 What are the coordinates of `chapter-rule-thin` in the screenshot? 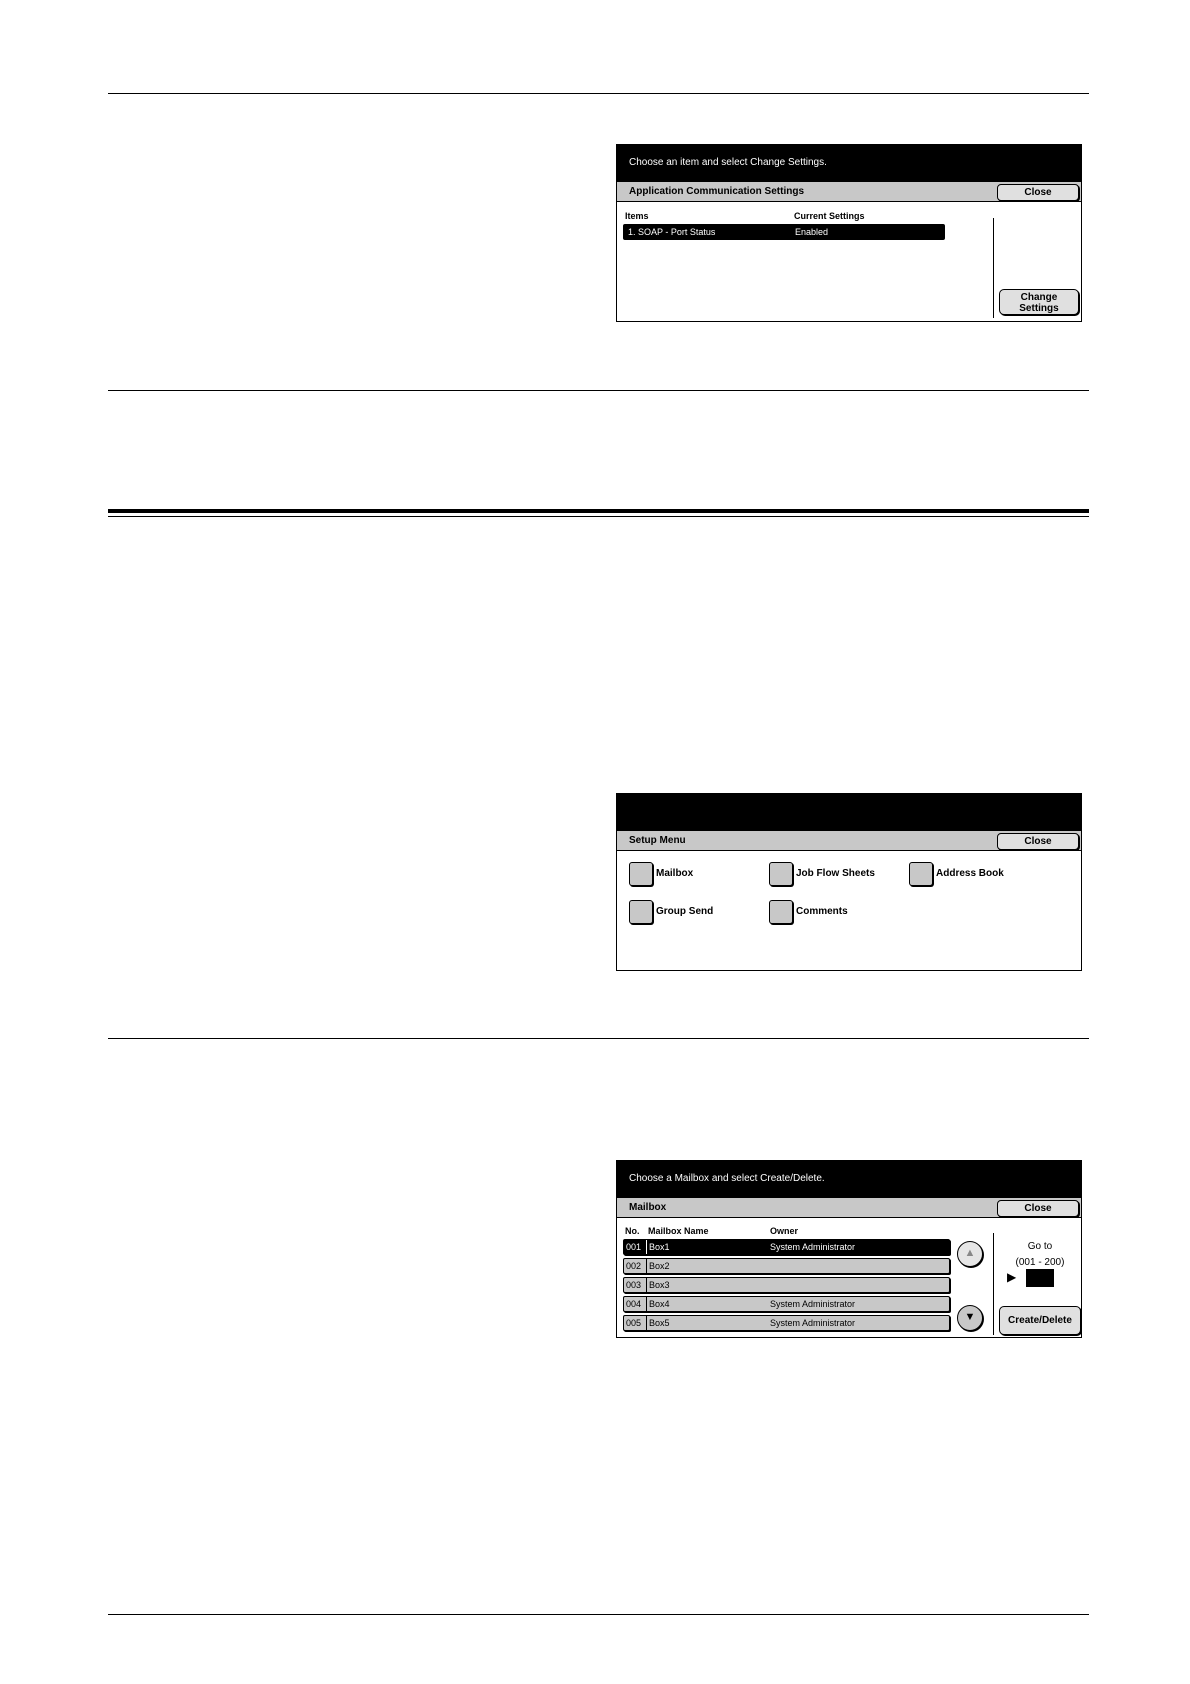 It's located at (598, 516).